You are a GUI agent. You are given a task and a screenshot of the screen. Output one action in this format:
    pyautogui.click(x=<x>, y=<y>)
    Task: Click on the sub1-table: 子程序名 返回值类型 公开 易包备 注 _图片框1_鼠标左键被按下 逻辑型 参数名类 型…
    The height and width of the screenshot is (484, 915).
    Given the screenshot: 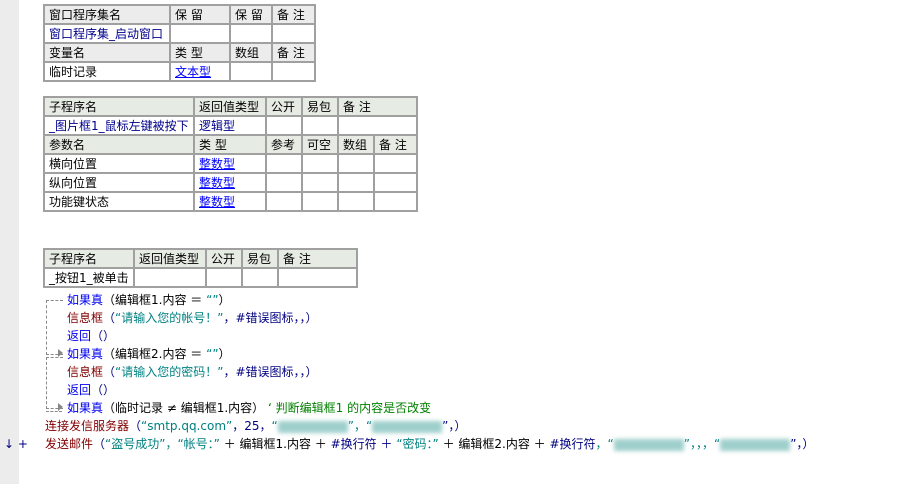 What is the action you would take?
    pyautogui.click(x=231, y=154)
    